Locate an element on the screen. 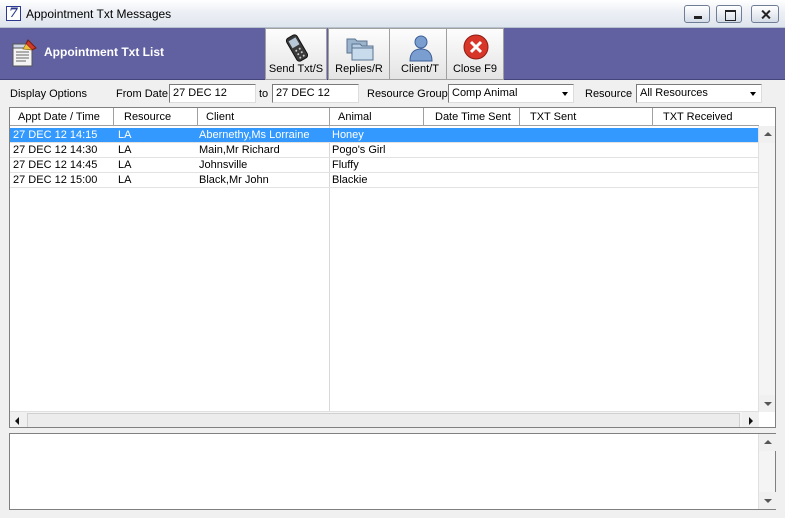  appt-datetime-cell: 27 DEC 12 14:15 is located at coordinates (55, 135).